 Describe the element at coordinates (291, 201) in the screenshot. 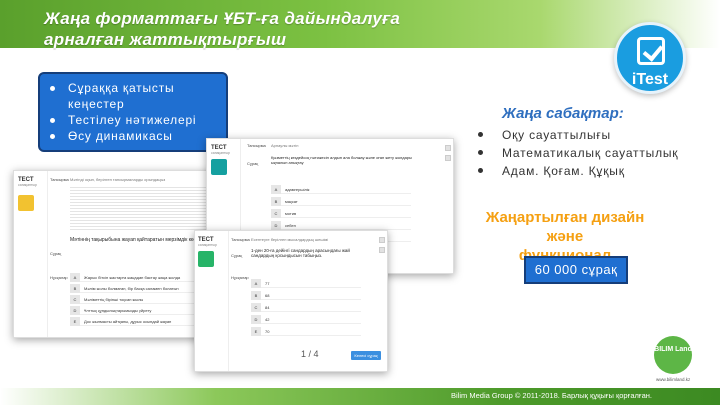

I see `option-text: мақсат` at that location.